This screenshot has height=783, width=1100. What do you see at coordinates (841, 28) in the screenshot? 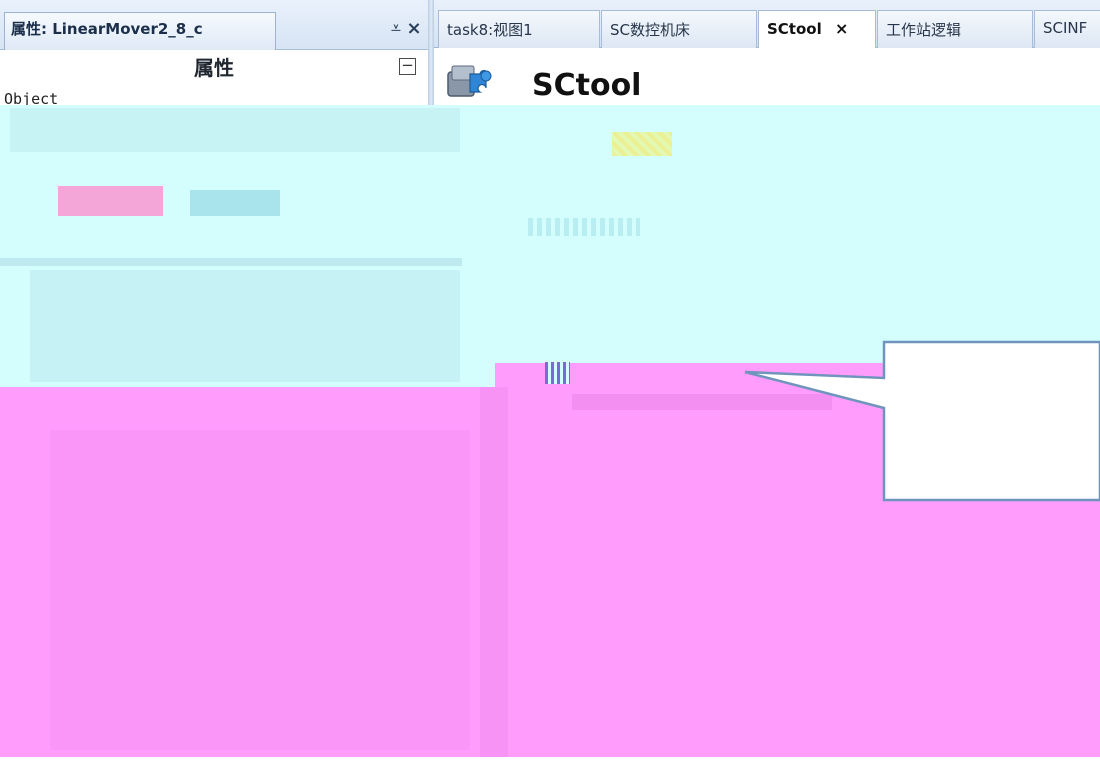
I see `tab-close-icon: ×` at bounding box center [841, 28].